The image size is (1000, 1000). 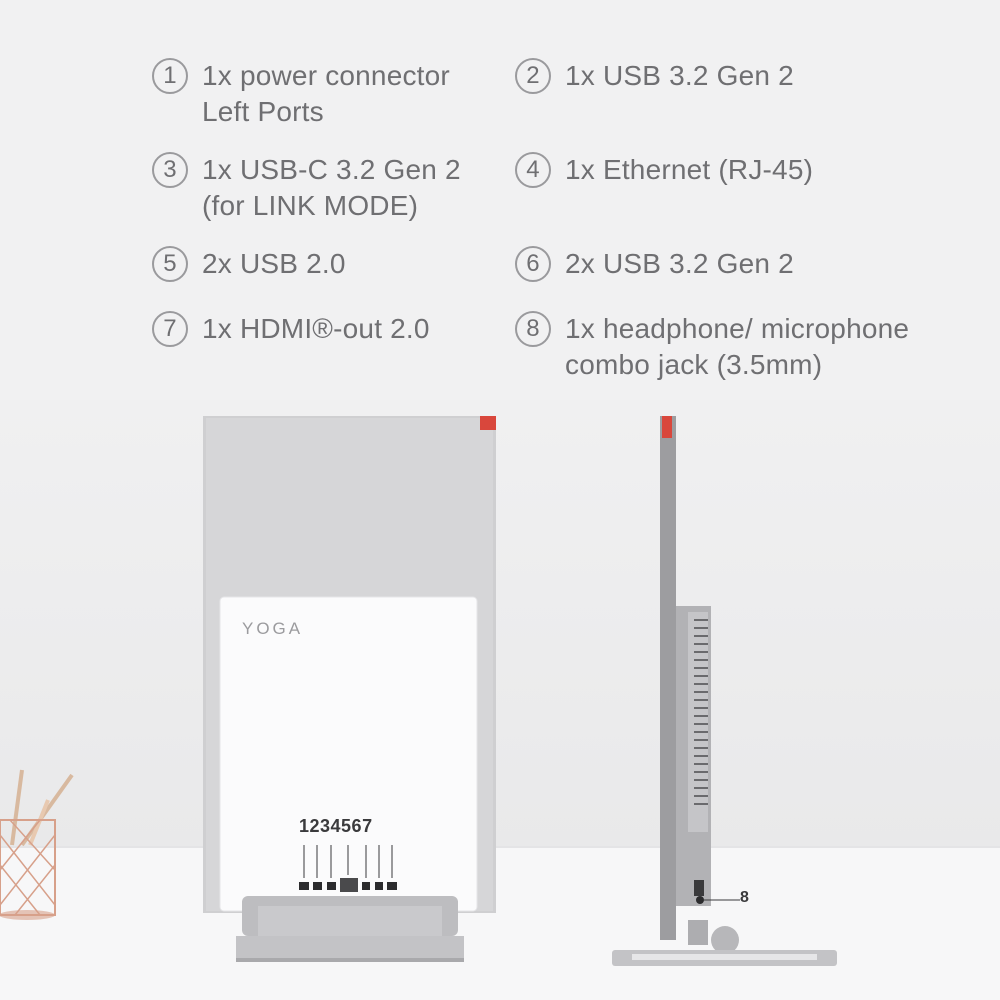 What do you see at coordinates (744, 897) in the screenshot?
I see `side-port-label: 8` at bounding box center [744, 897].